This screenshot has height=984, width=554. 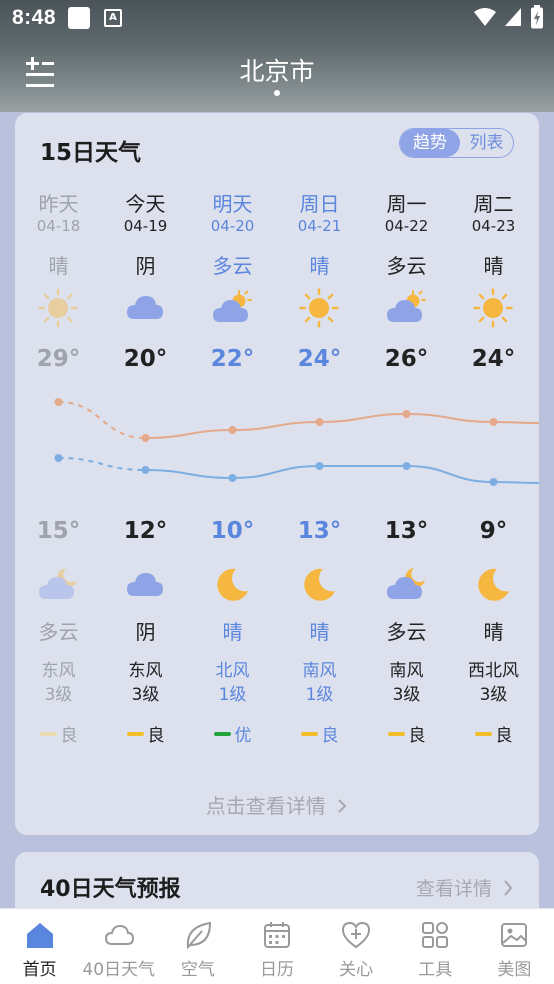 I want to click on status-time: 8:48, so click(x=34, y=17).